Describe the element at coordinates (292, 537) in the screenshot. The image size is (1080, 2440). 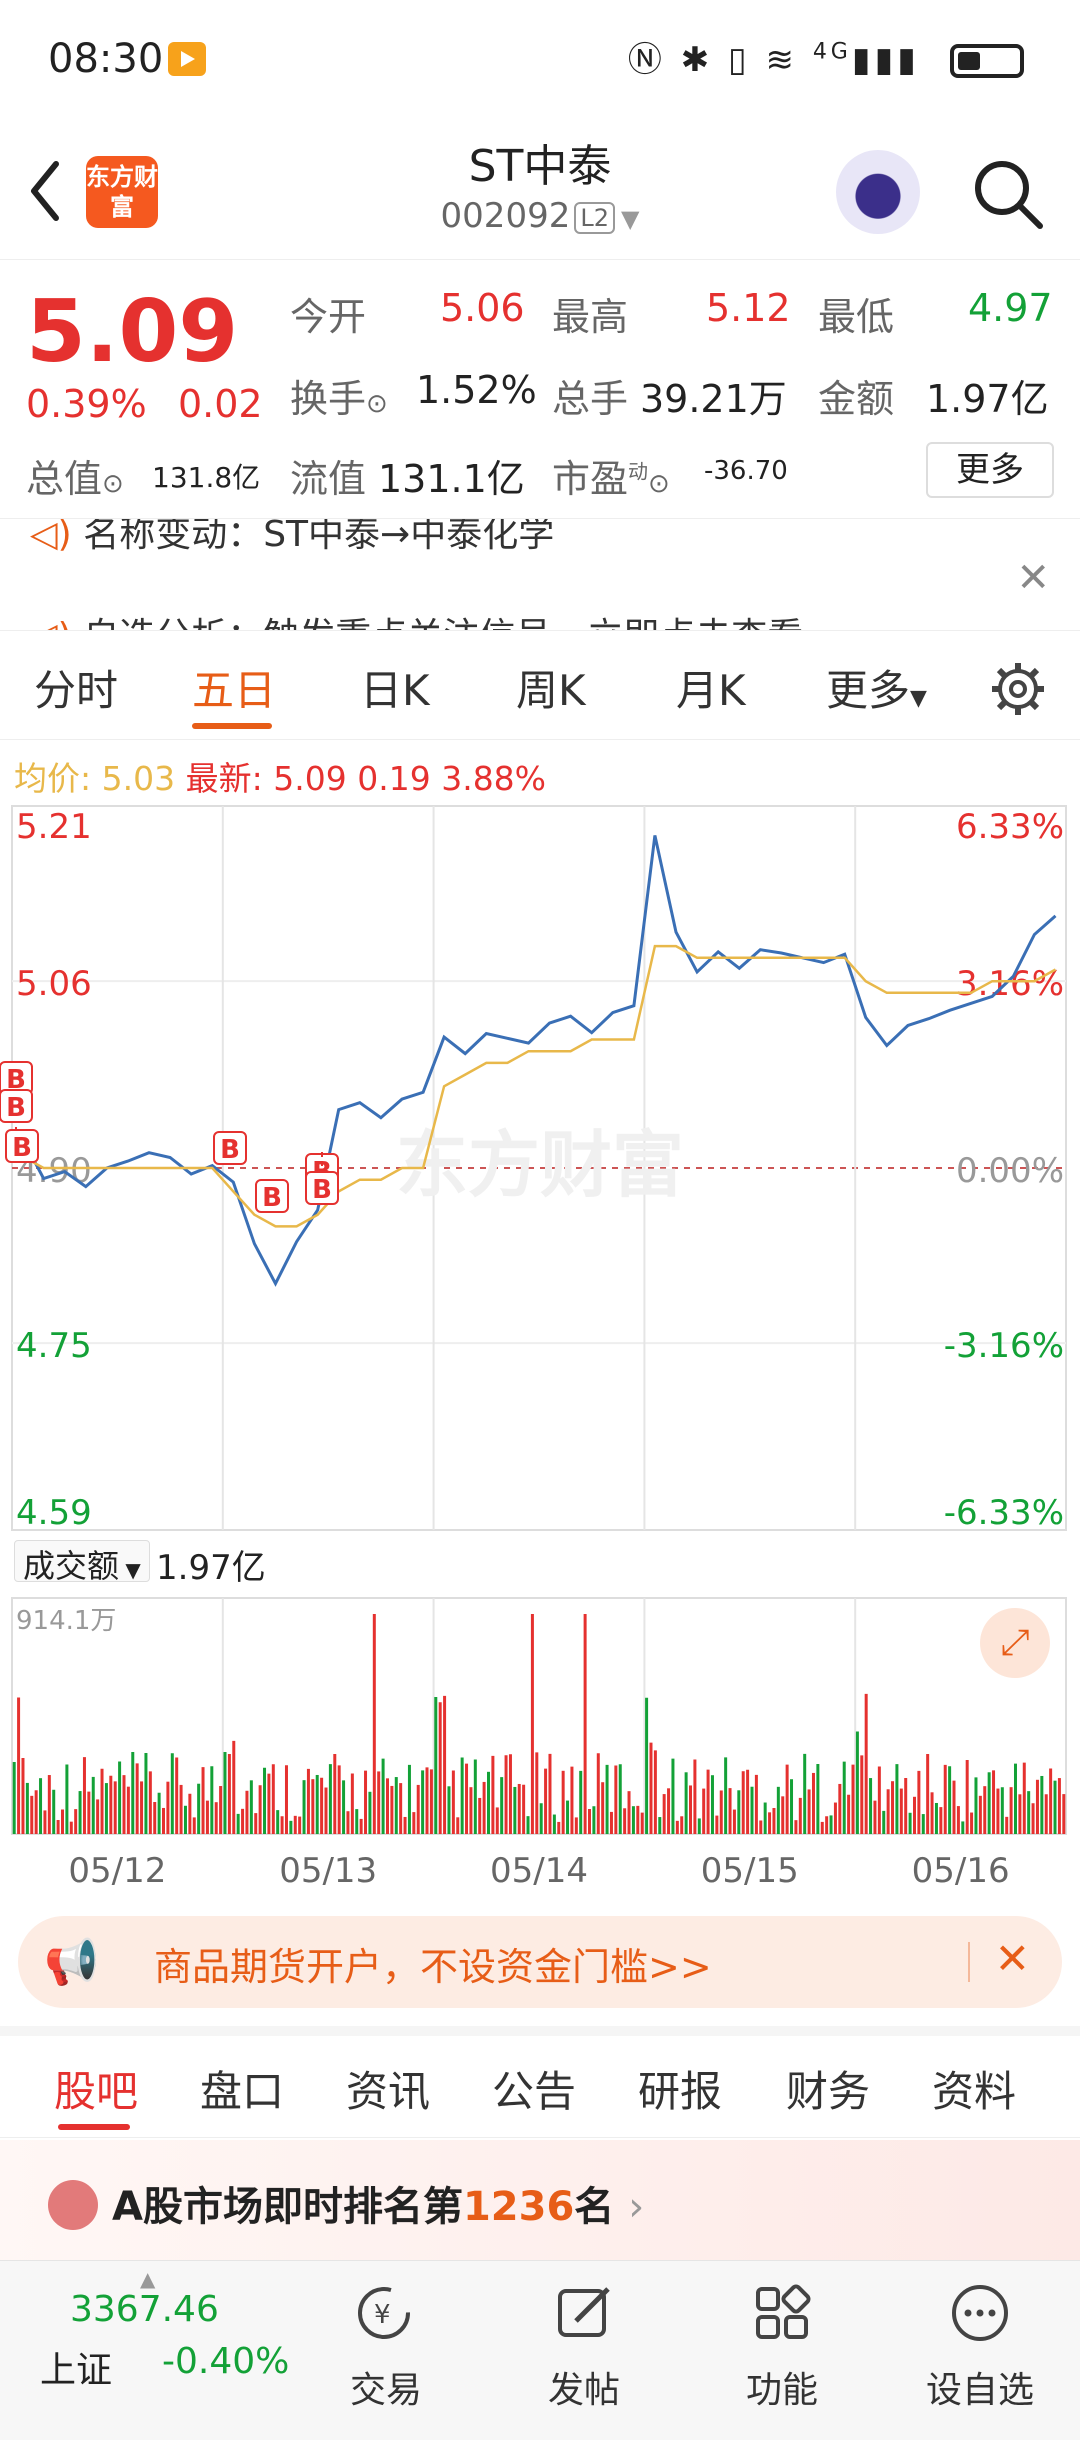
I see `notice-line-1: ◁) 名称变动：ST中泰→中泰化学` at that location.